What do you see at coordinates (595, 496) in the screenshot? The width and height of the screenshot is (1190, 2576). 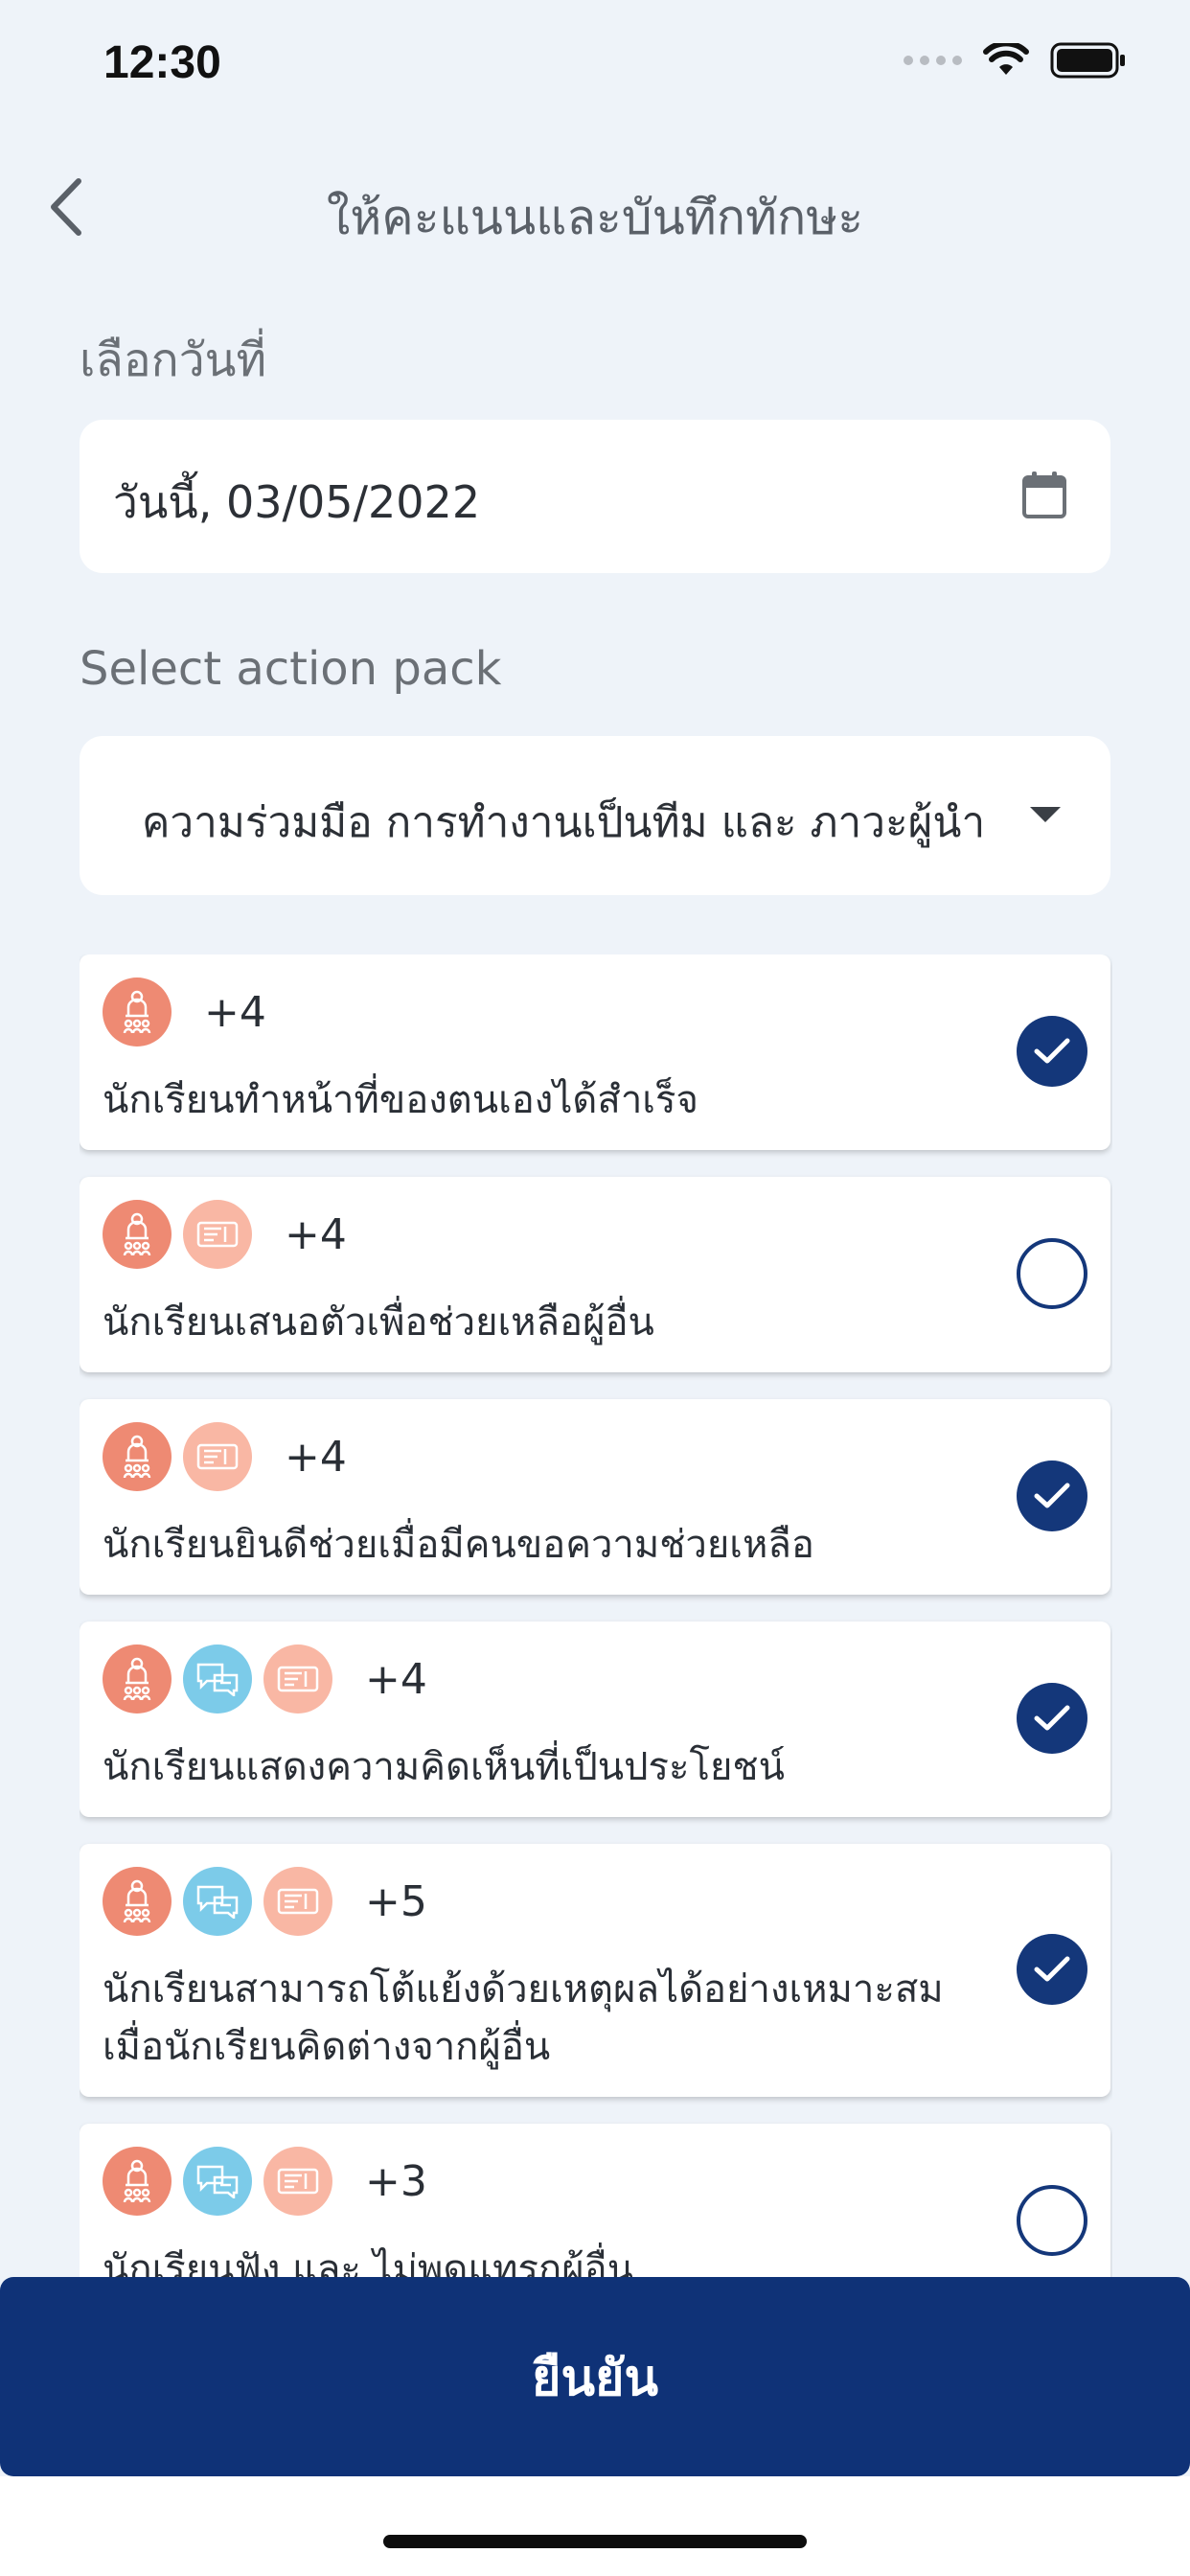 I see `date-picker-field: วันนี้, 03/05/2022` at bounding box center [595, 496].